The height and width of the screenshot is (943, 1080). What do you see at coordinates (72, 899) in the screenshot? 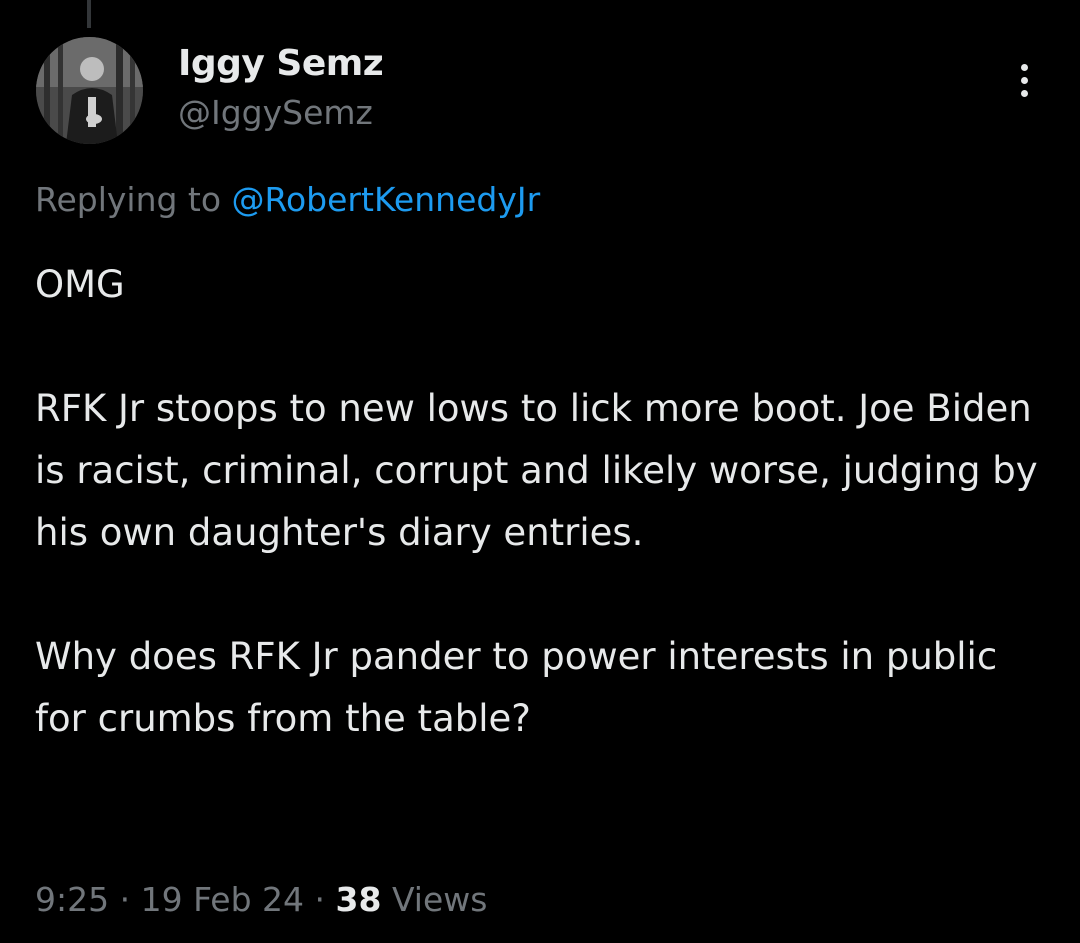
I see `tweet-time: 9:25` at bounding box center [72, 899].